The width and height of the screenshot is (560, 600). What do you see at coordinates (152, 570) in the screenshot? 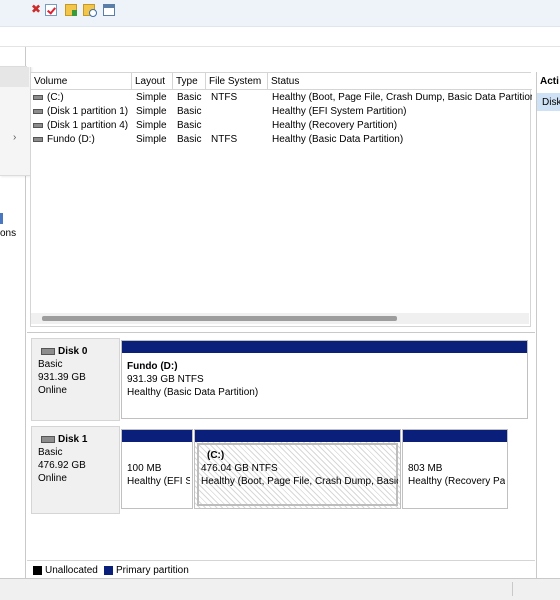
I see `legend-primary-partition-label: Primary partition` at bounding box center [152, 570].